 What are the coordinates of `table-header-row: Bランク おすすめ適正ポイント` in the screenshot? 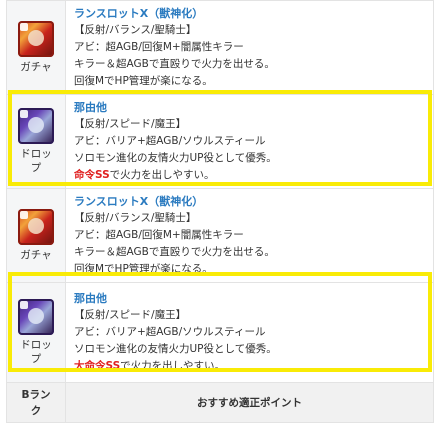 It's located at (220, 402).